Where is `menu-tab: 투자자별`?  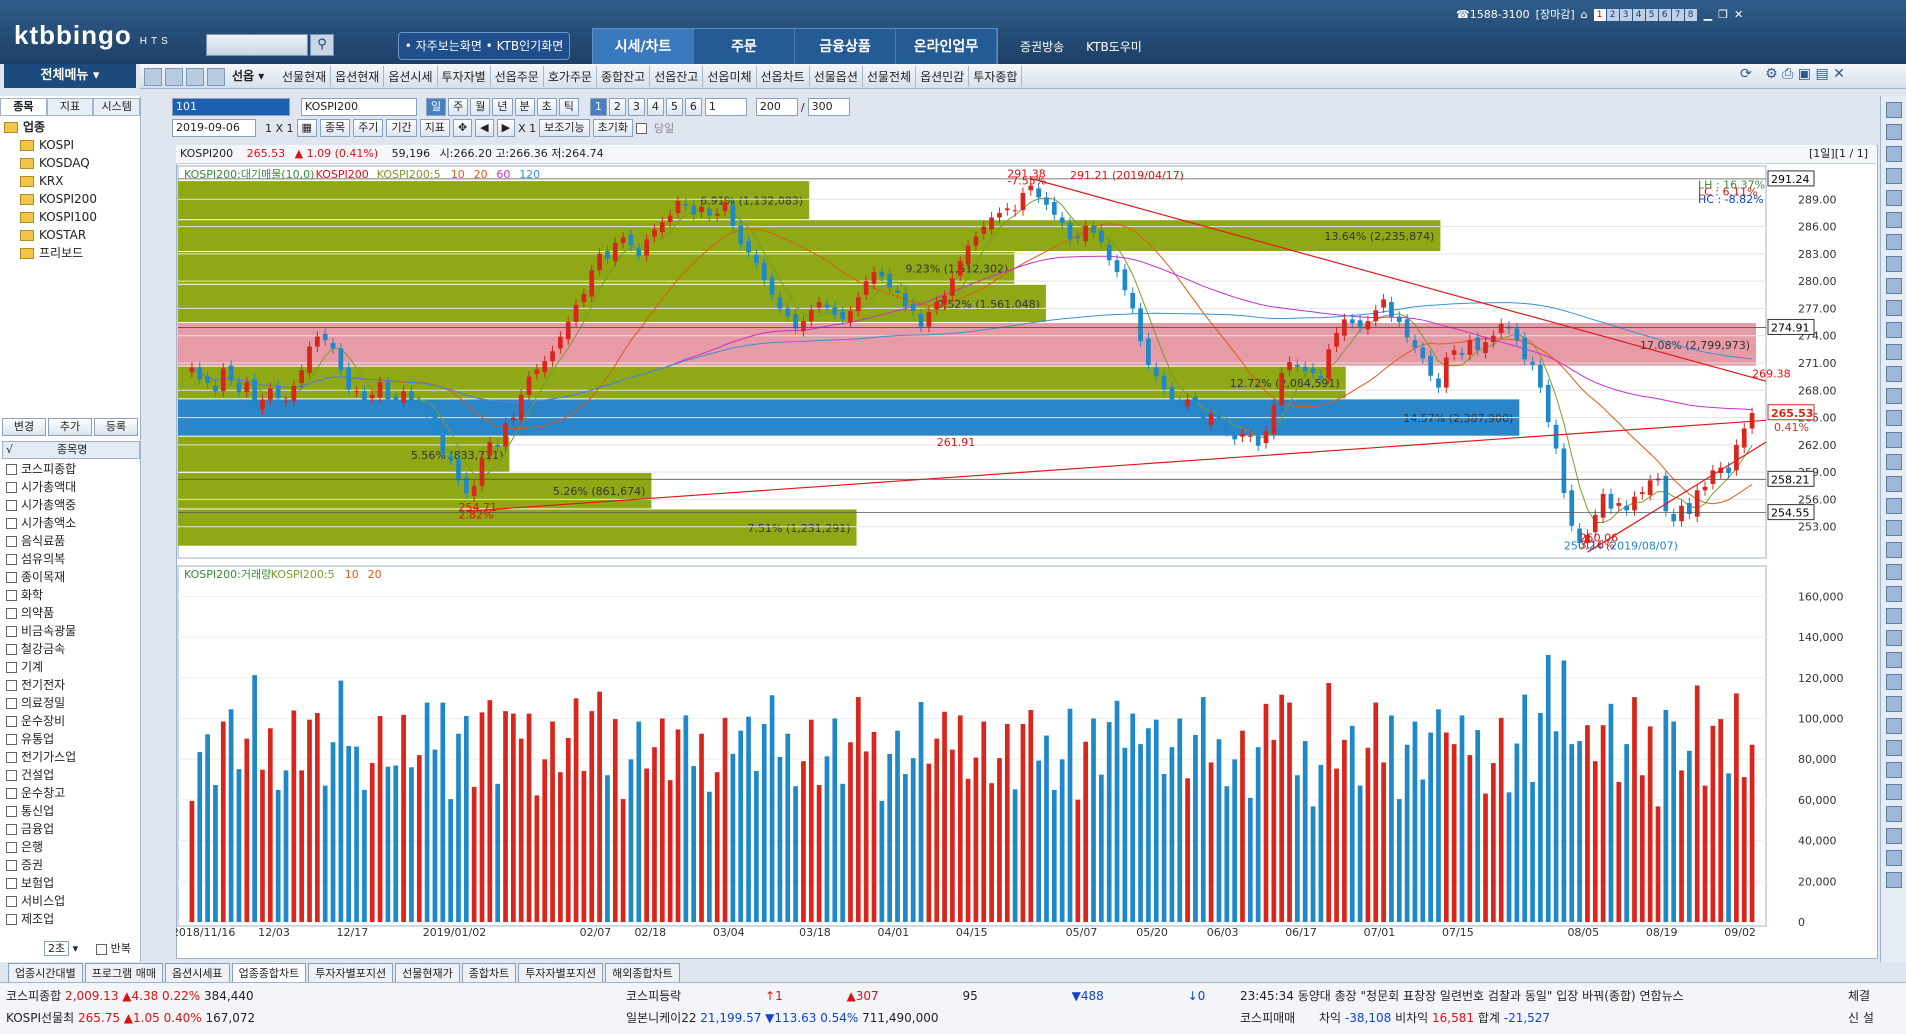
menu-tab: 투자자별 is located at coordinates (464, 76).